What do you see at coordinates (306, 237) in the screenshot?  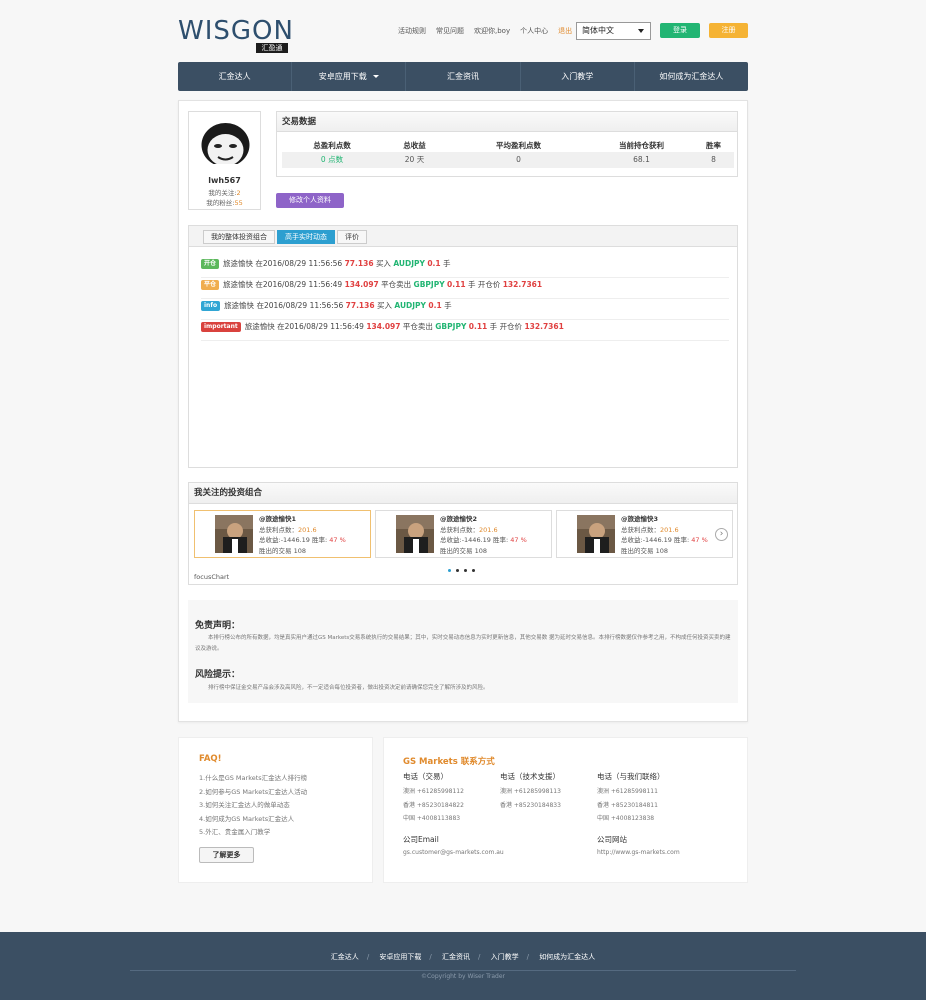 I see `tab-realtime-activity: 高手实时动态` at bounding box center [306, 237].